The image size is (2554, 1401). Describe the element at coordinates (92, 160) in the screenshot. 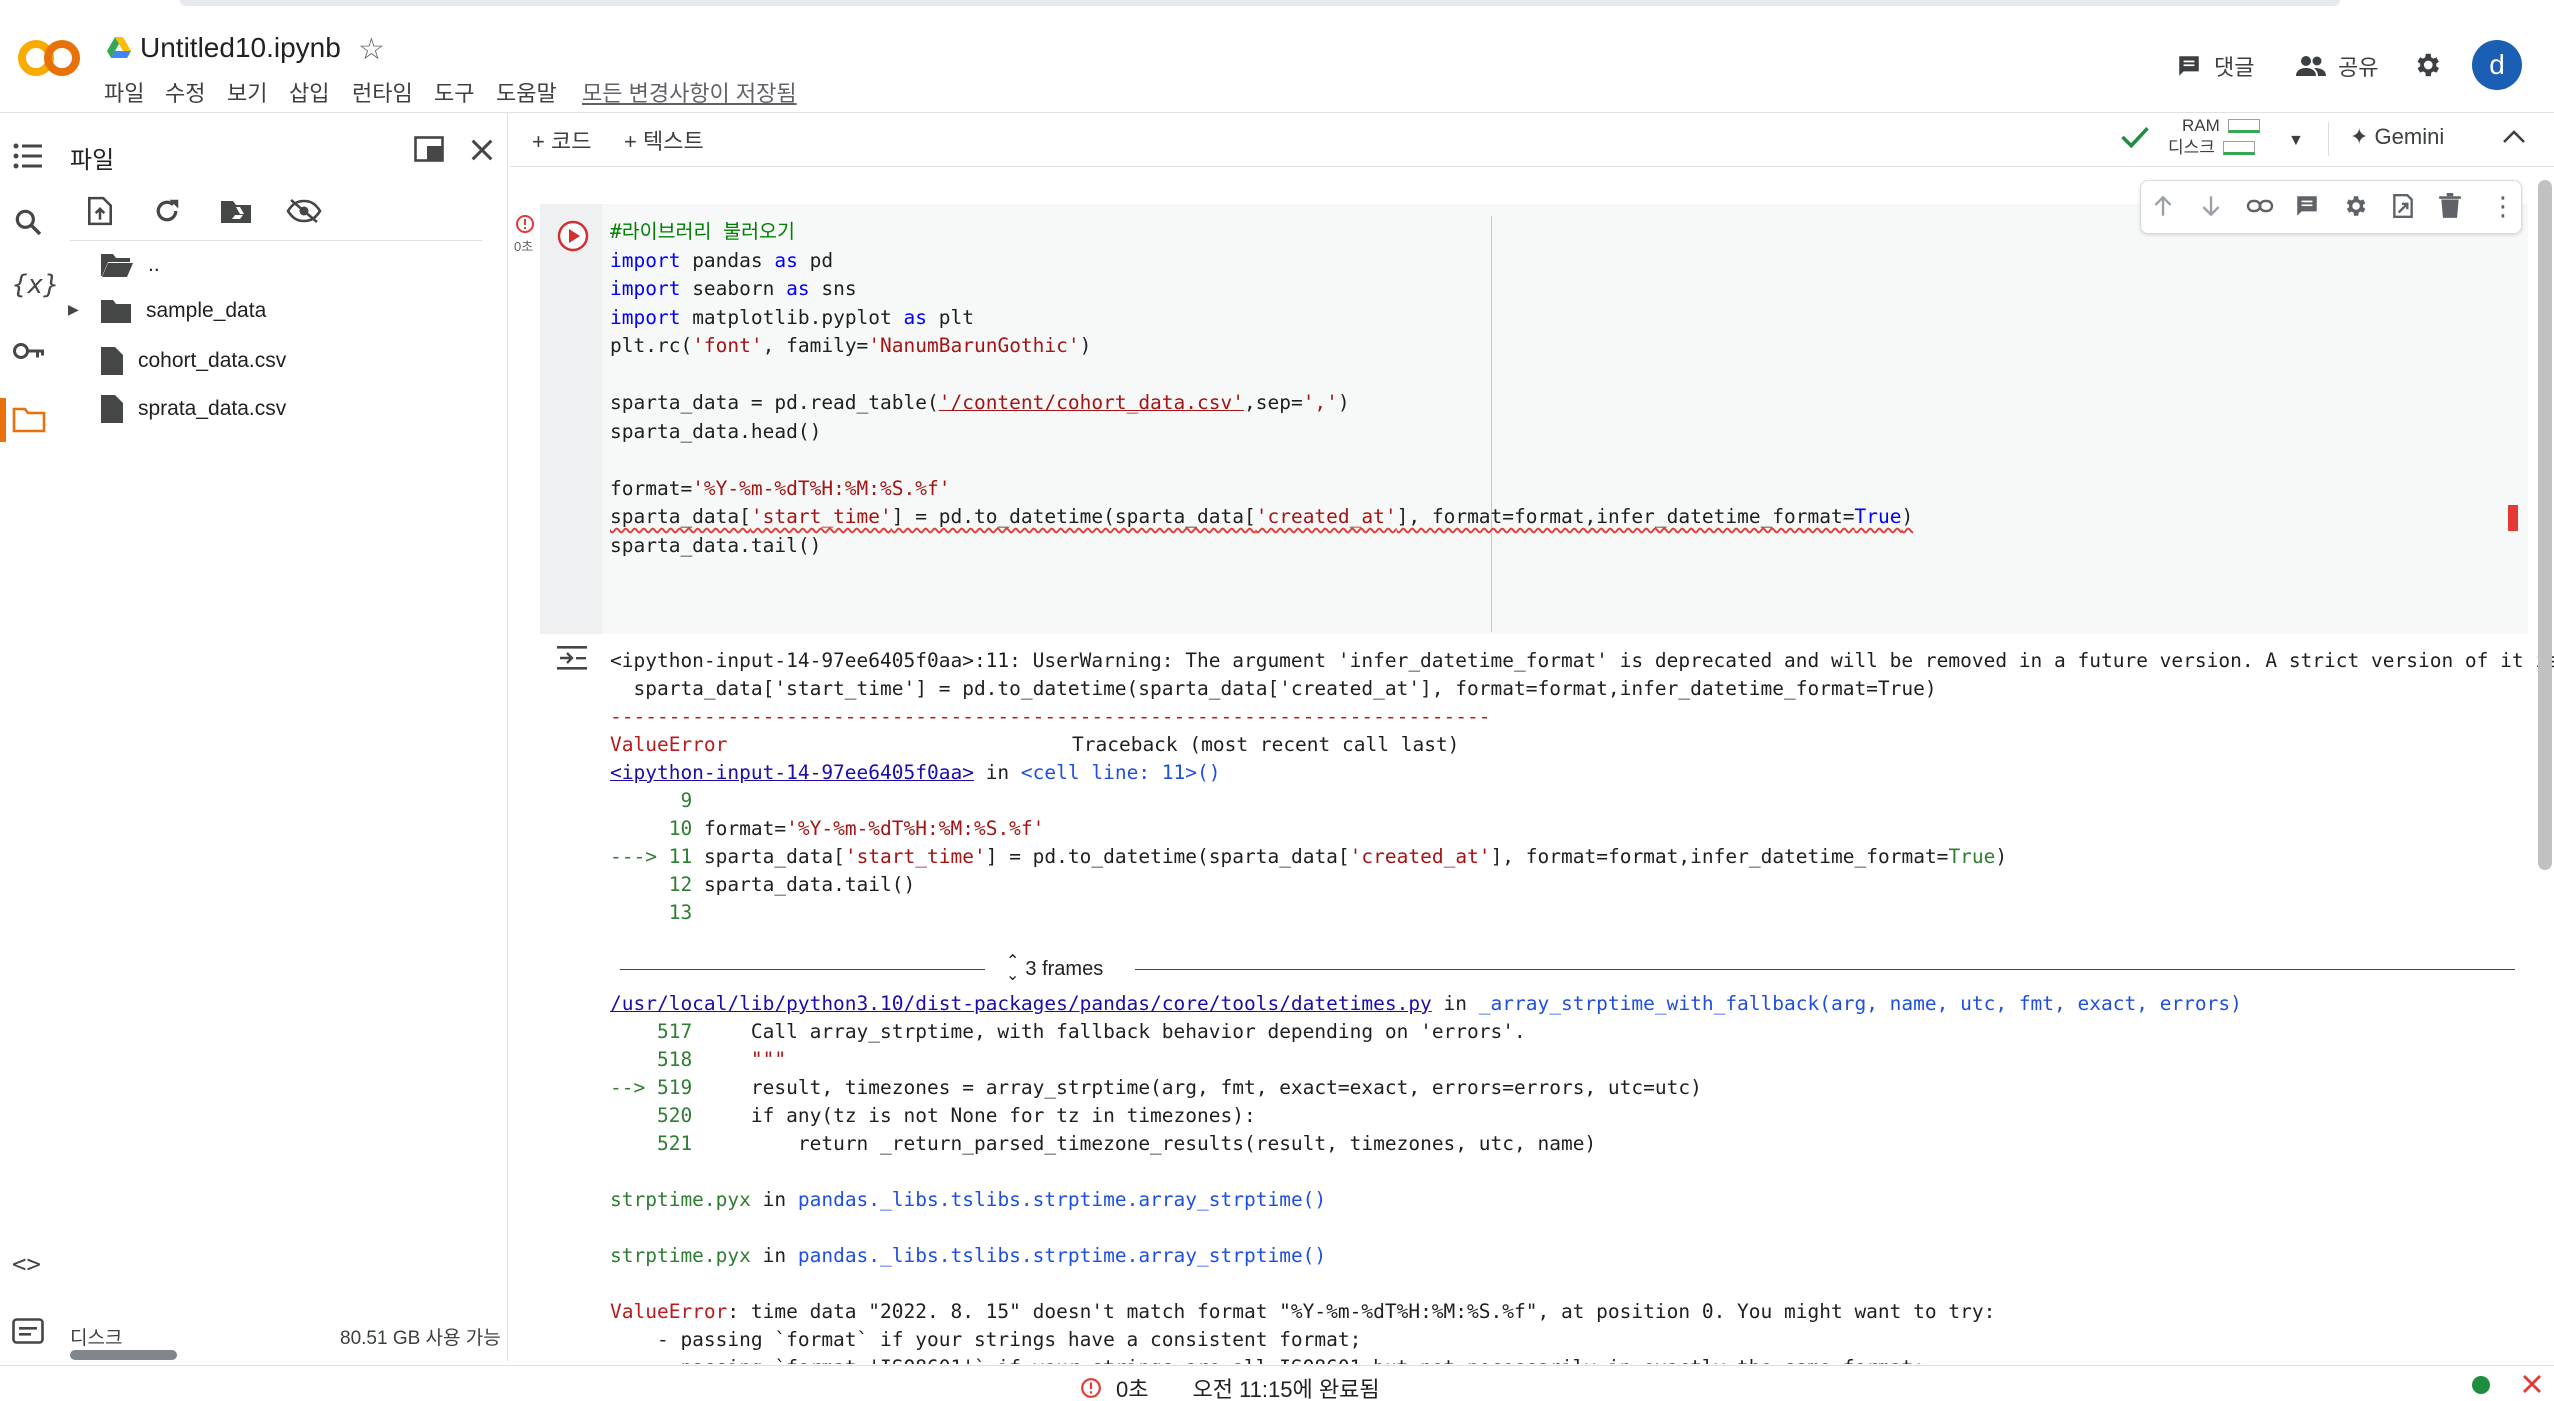

I see `sidebar-title: 파일` at that location.